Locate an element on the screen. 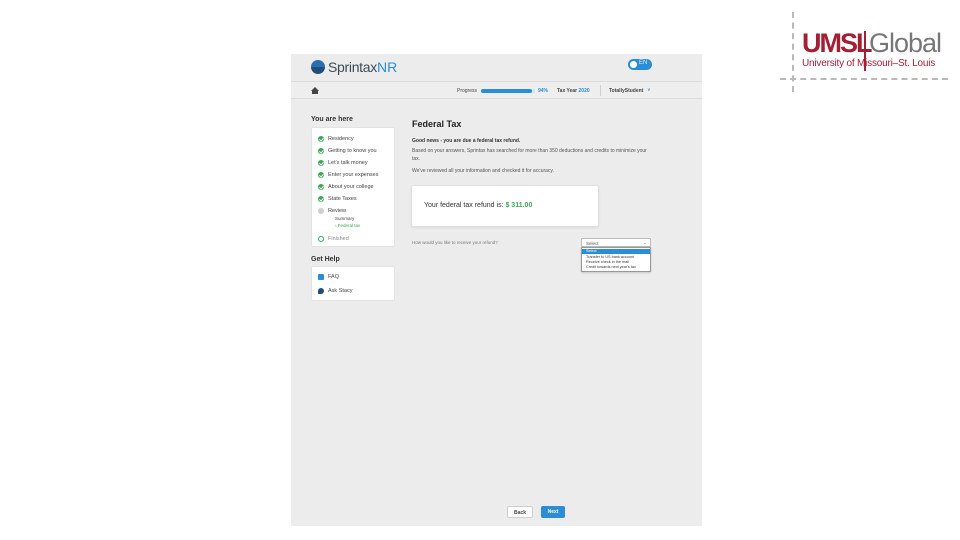  sprintax-brand: Sprintax NR is located at coordinates (354, 67).